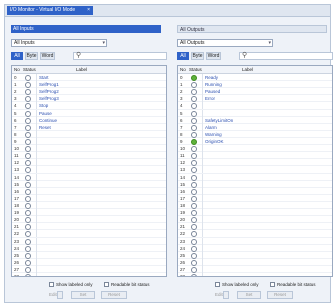  Describe the element at coordinates (219, 120) in the screenshot. I see `row-label: SafetyLimitOn` at that location.